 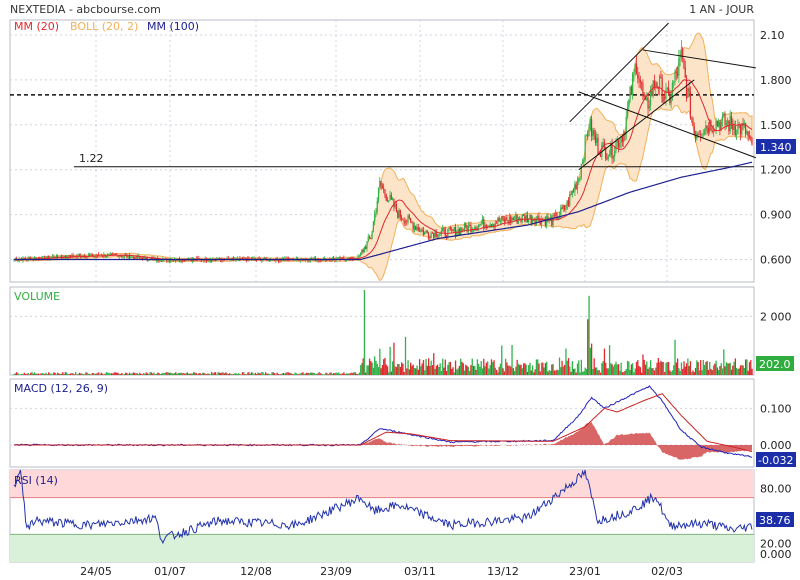 What do you see at coordinates (420, 571) in the screenshot?
I see `x-tick-label: 03/11` at bounding box center [420, 571].